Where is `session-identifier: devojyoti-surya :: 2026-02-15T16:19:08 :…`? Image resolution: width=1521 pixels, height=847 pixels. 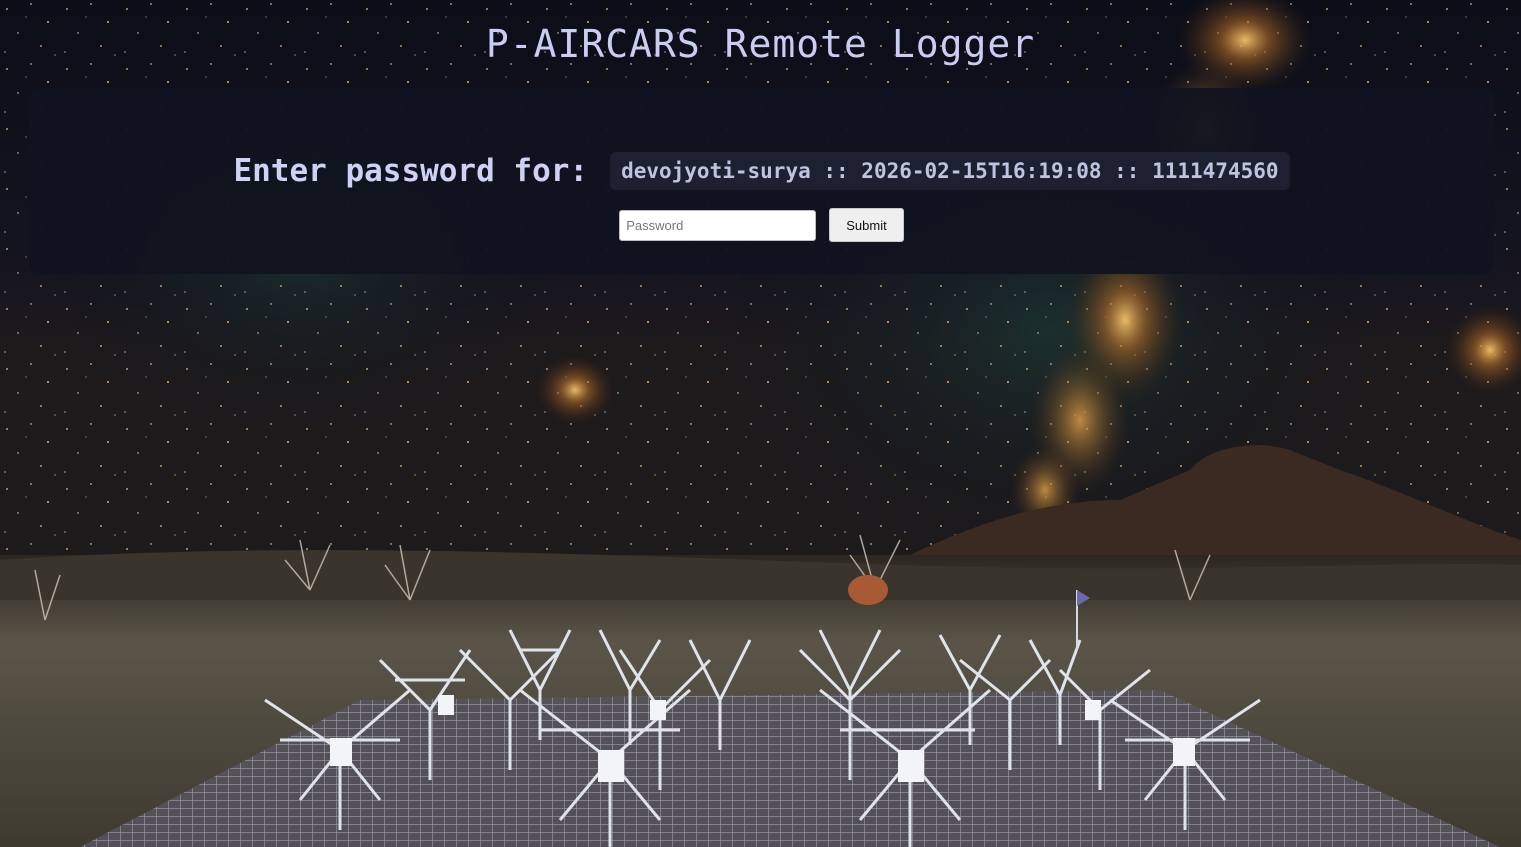
session-identifier: devojyoti-surya :: 2026-02-15T16:19:08 :… is located at coordinates (950, 171).